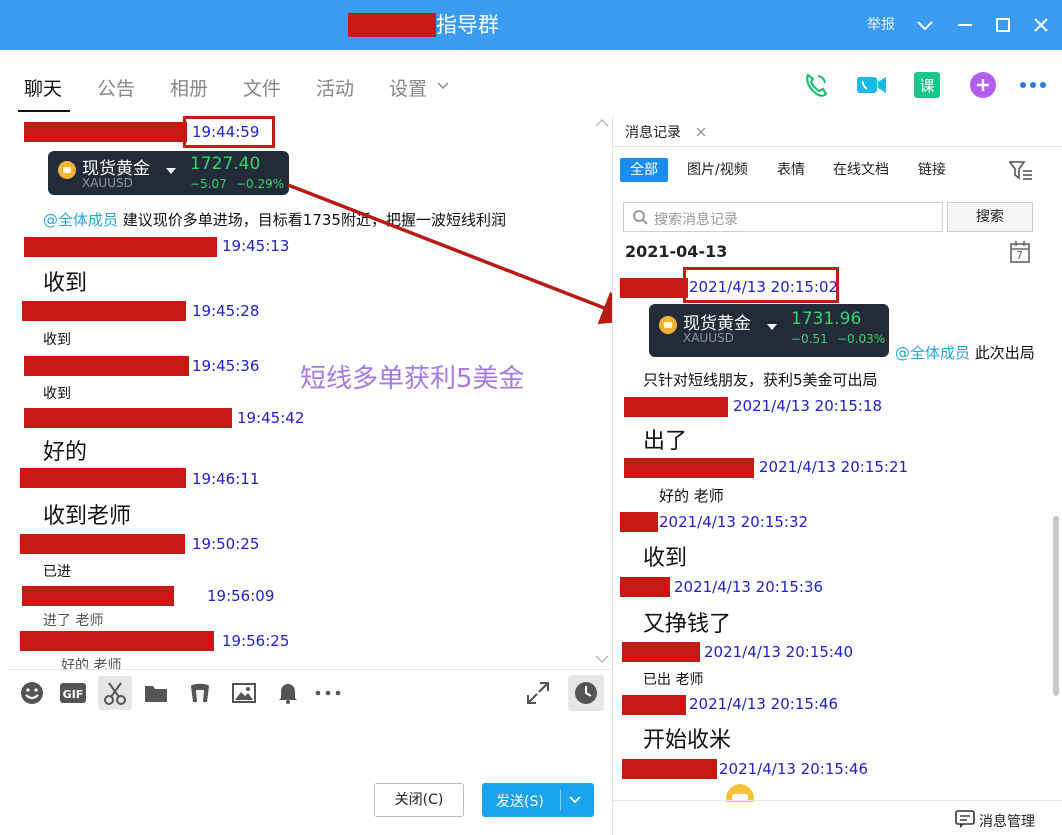 This screenshot has width=1062, height=835. Describe the element at coordinates (837, 817) in the screenshot. I see `history-footer: 消息管理` at that location.